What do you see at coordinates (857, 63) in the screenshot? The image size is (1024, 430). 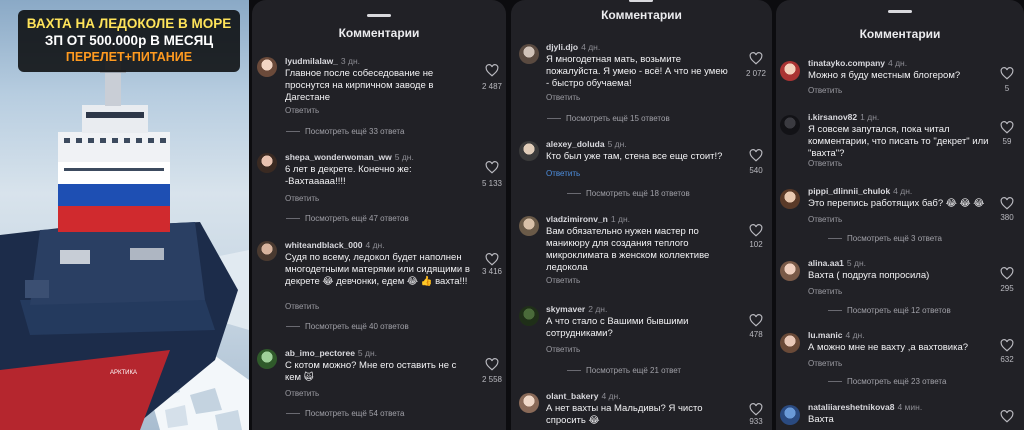 I see `comment-username: tinatayko.company 4 дн.` at bounding box center [857, 63].